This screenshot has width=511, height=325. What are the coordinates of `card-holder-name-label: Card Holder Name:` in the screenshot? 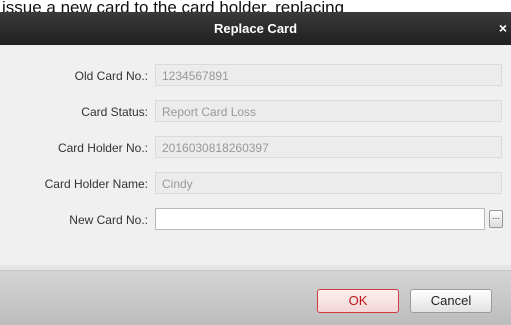 It's located at (96, 184).